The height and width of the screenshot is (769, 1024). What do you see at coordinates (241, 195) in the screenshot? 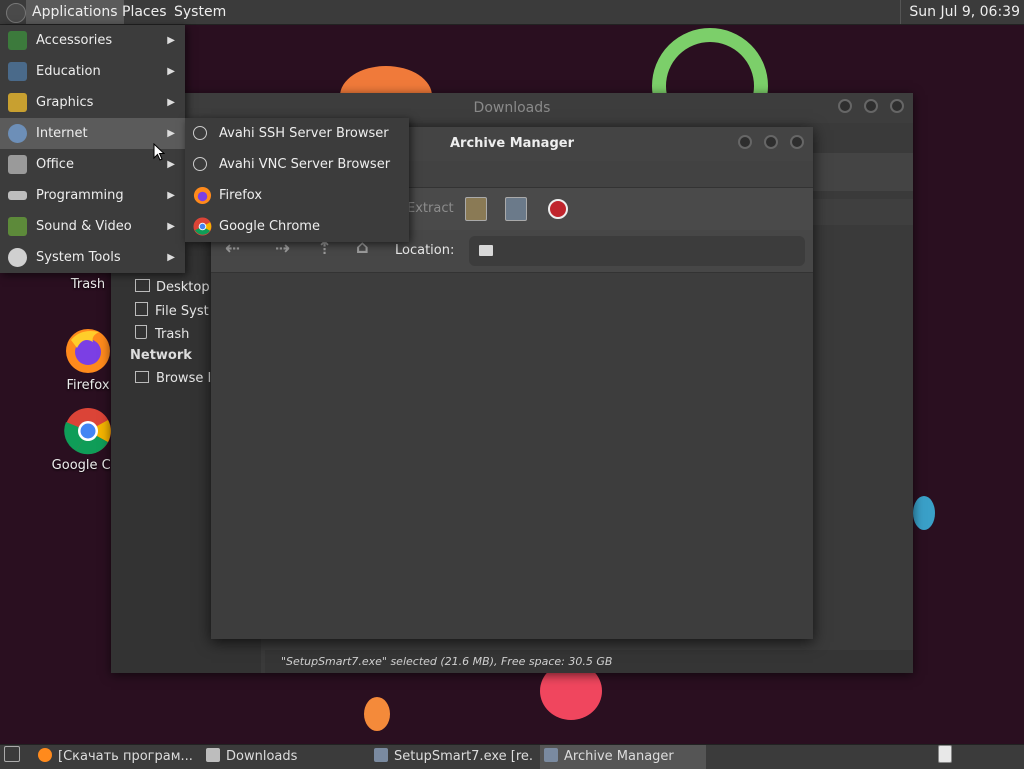
I see `submenu-item-label: Firefox` at bounding box center [241, 195].